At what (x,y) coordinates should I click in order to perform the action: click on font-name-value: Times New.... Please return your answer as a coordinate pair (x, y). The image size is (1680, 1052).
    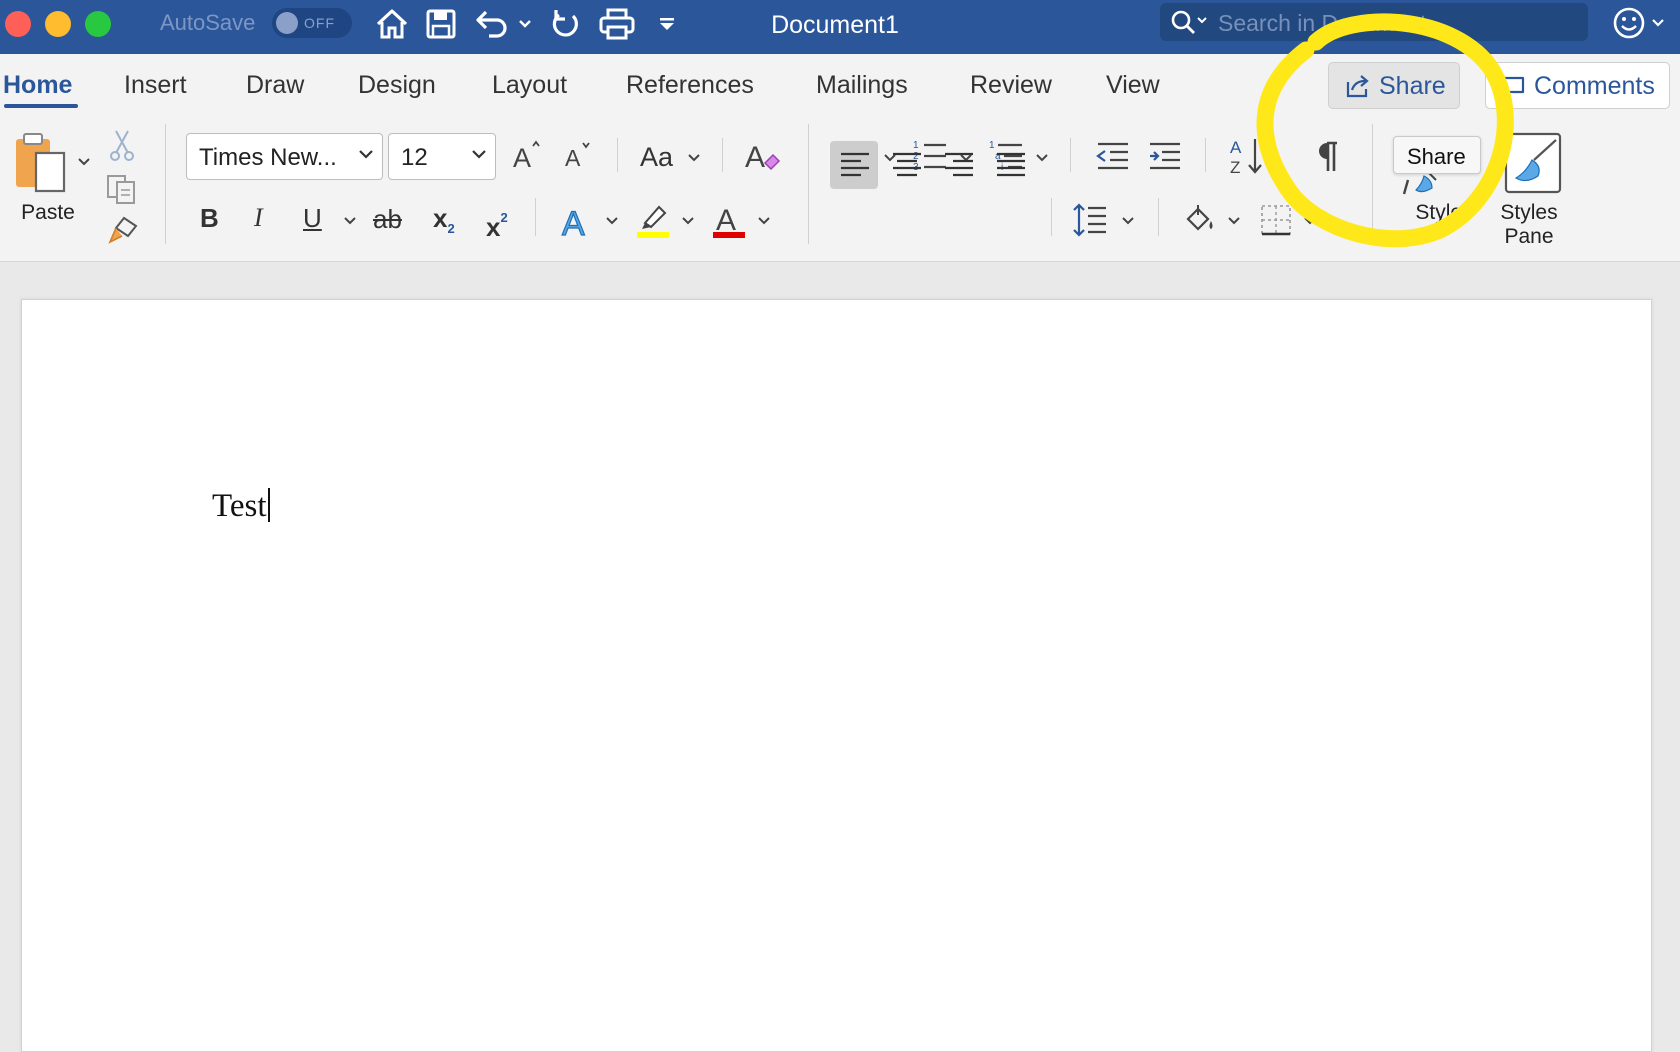
    Looking at the image, I should click on (268, 157).